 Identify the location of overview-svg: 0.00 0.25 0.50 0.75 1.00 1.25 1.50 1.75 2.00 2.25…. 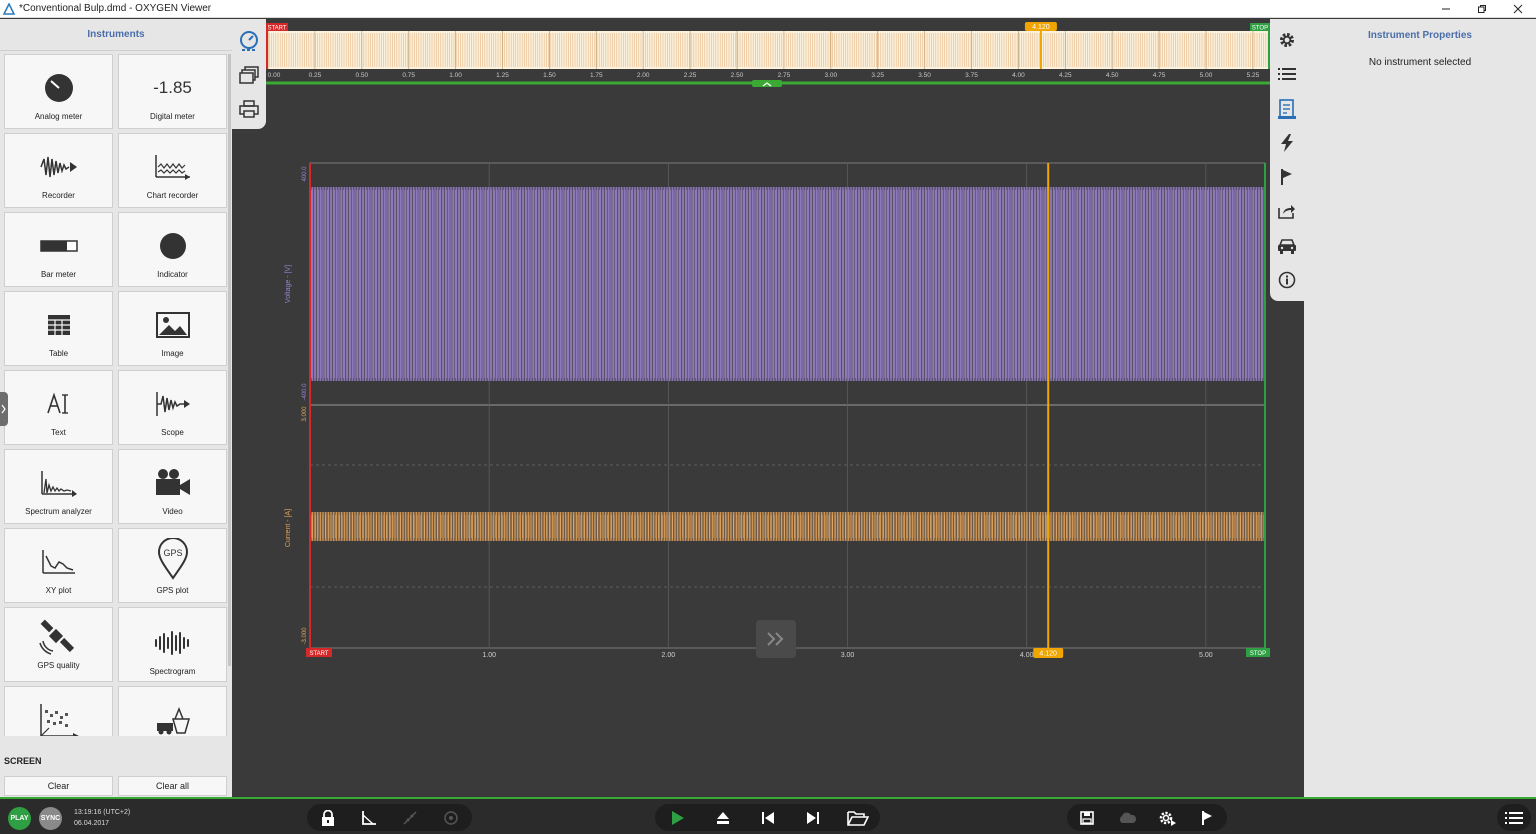
(768, 54).